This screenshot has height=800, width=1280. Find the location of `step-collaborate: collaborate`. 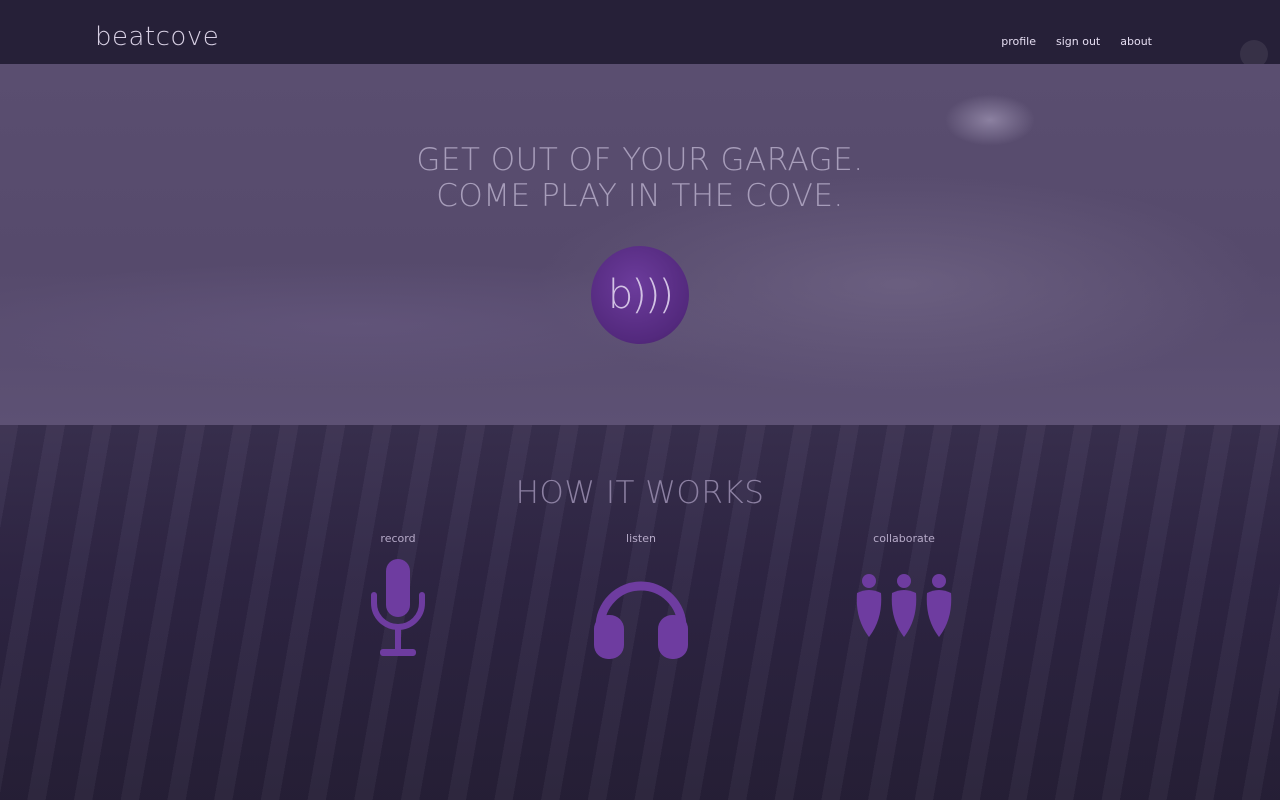

step-collaborate: collaborate is located at coordinates (904, 589).